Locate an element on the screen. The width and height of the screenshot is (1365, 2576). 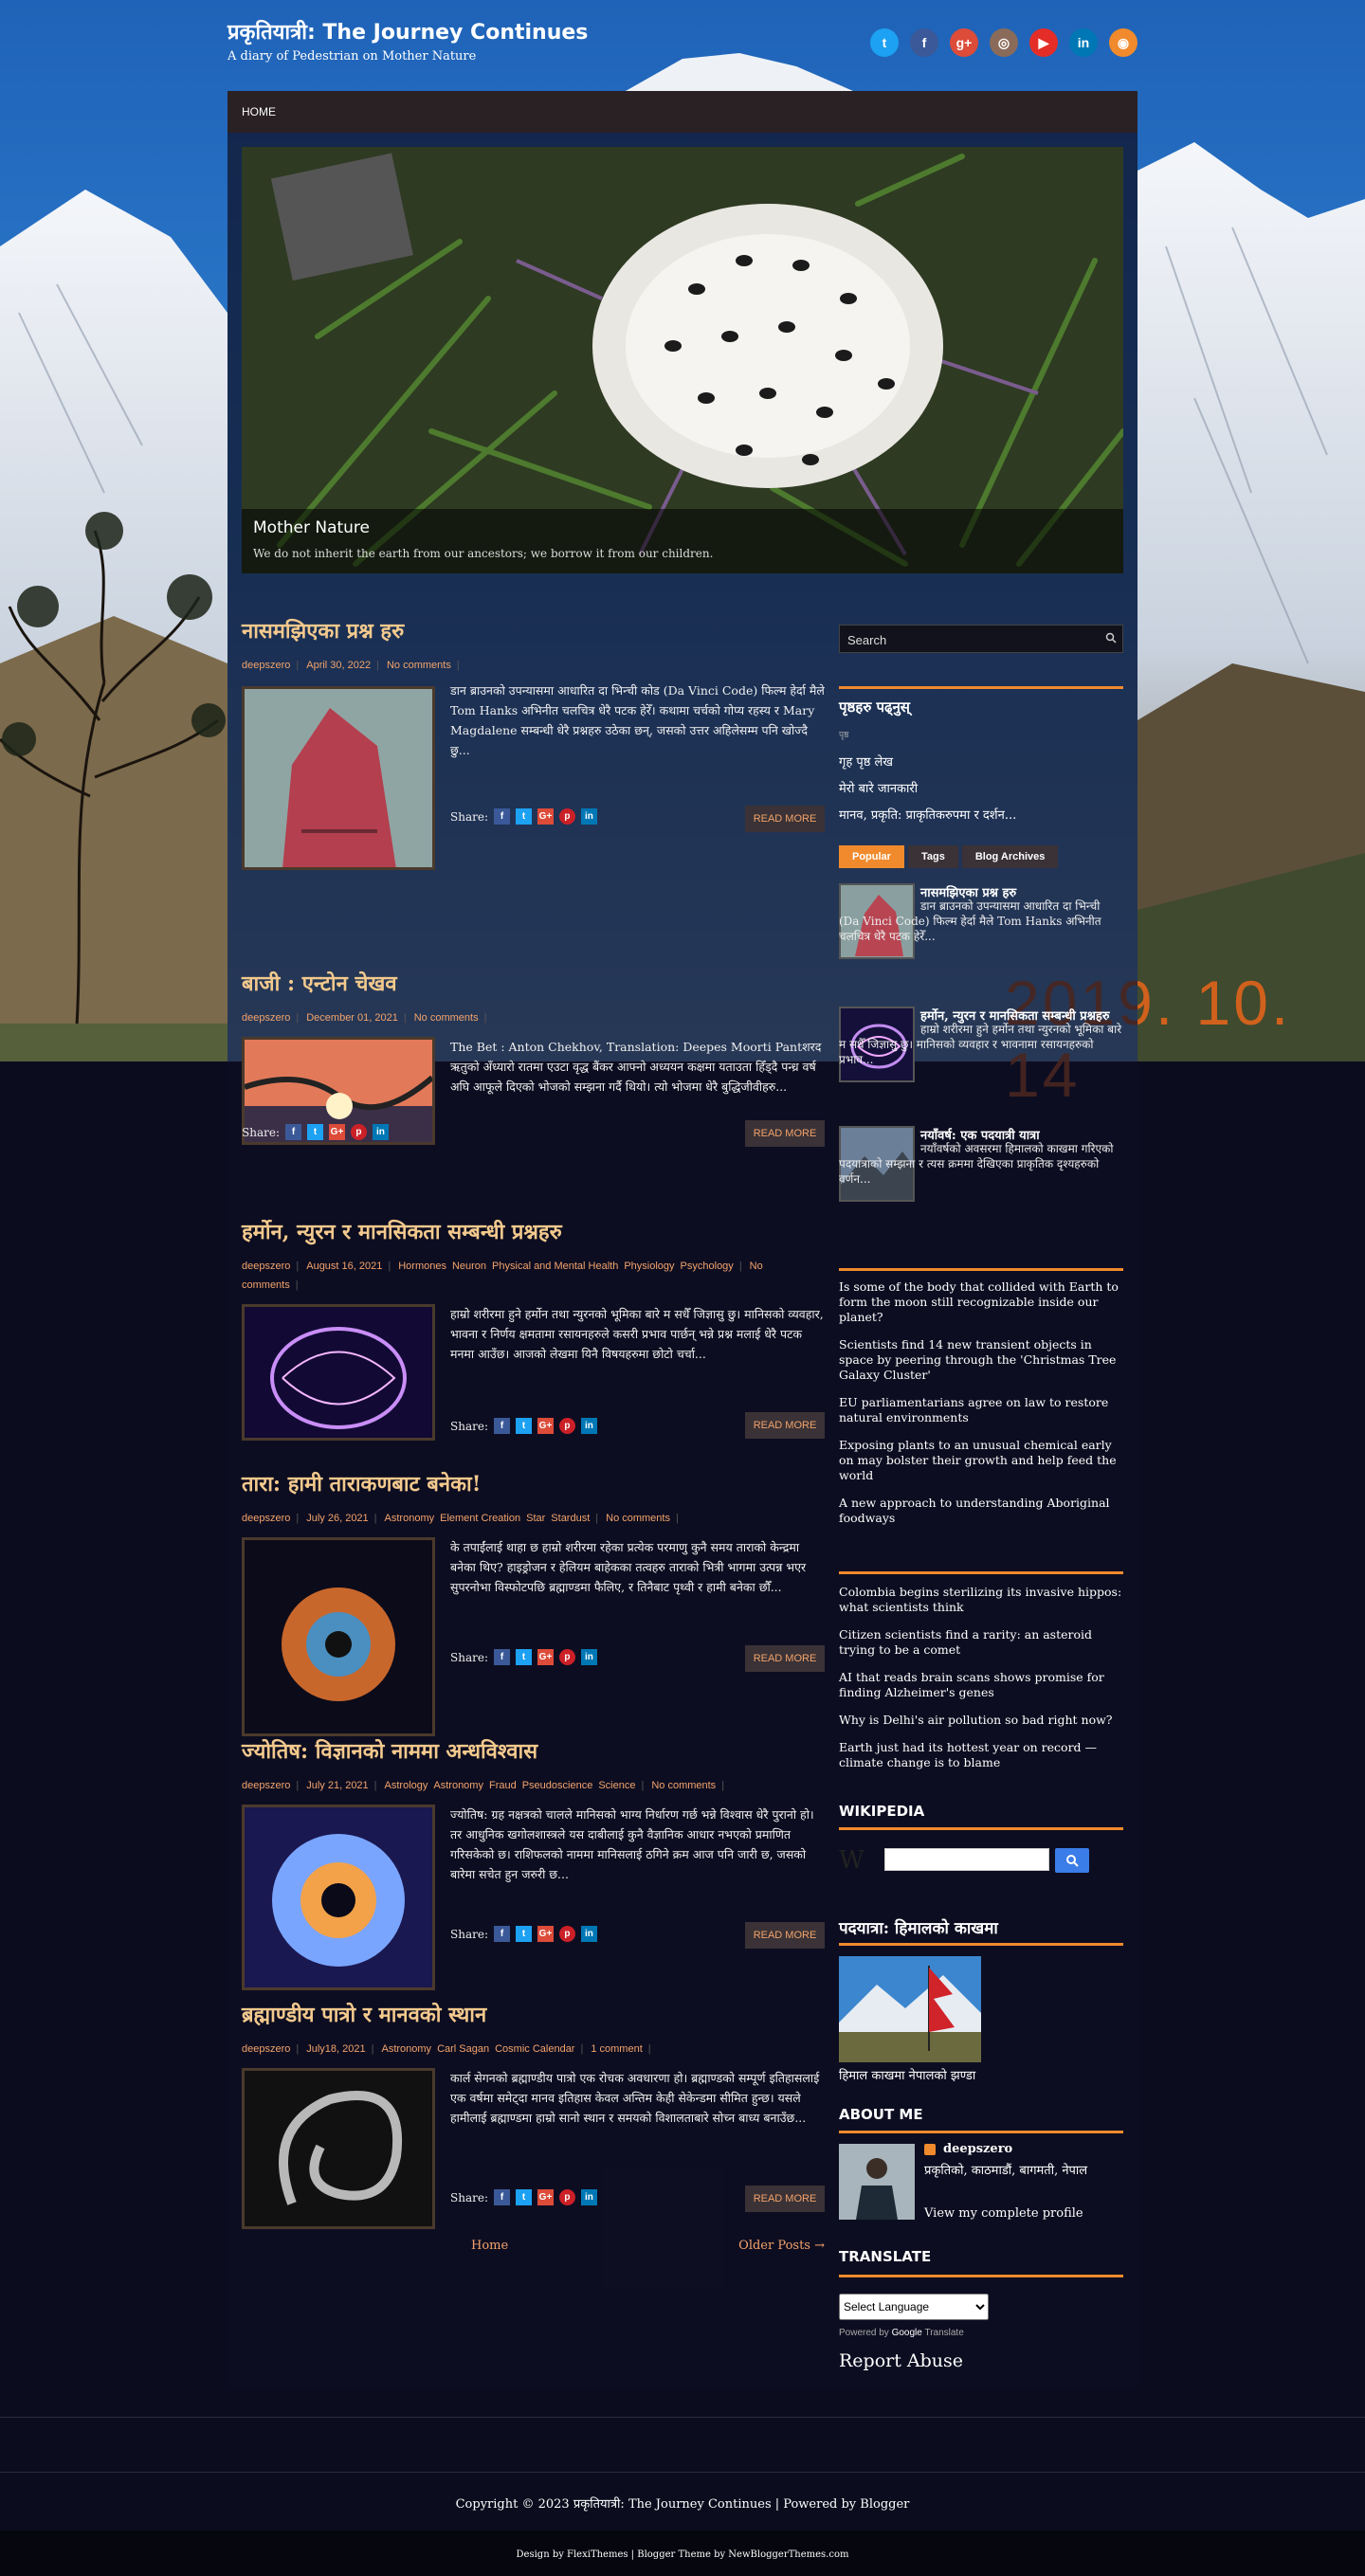
post-label-link: Physical and Mental Health is located at coordinates (555, 1266).